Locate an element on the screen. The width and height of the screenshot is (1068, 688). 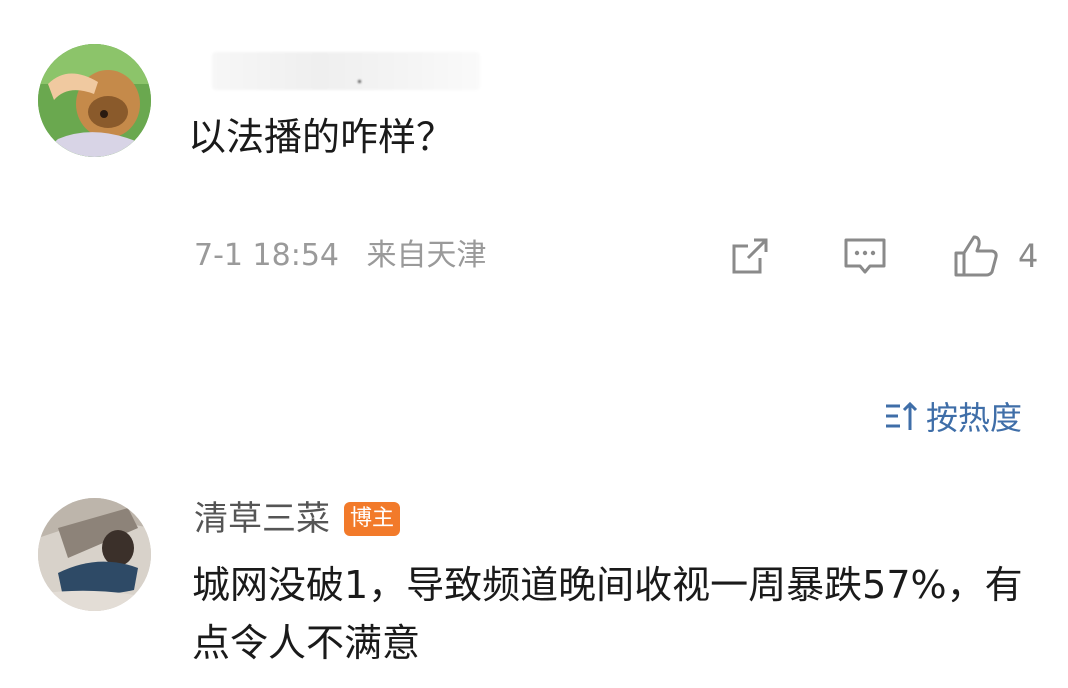
share-button is located at coordinates (750, 256).